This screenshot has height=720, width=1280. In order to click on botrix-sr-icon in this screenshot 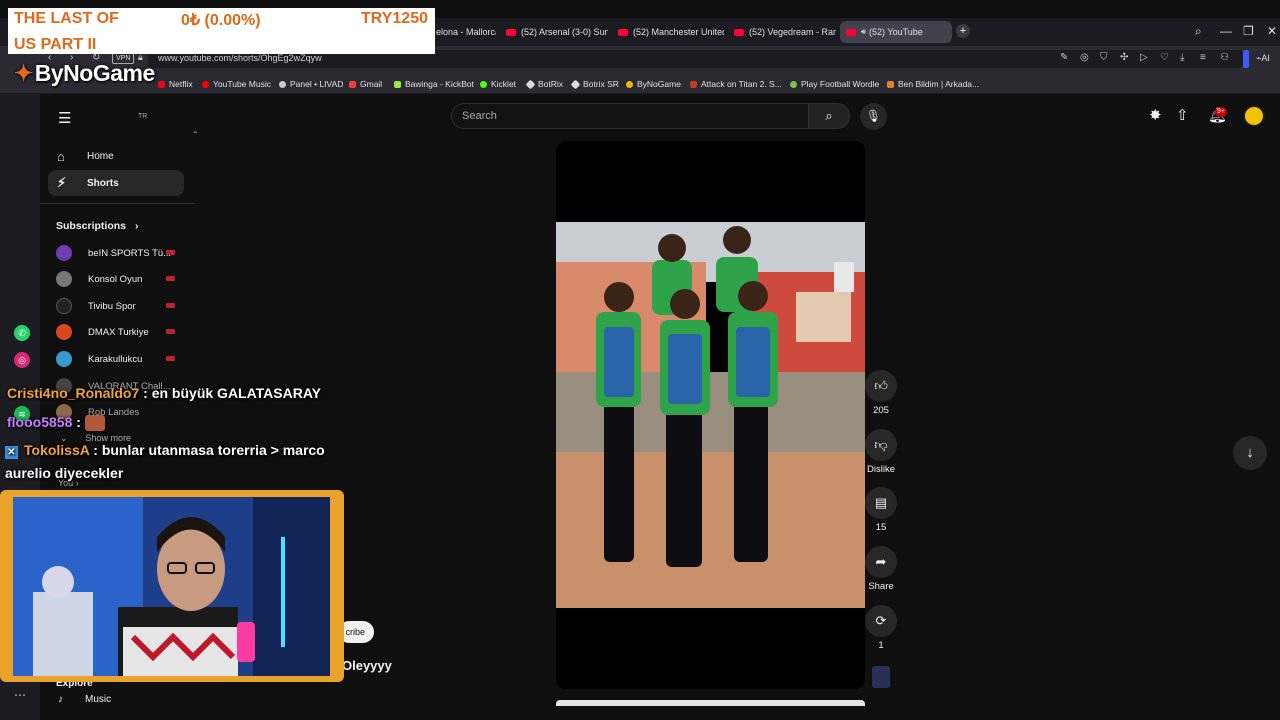, I will do `click(575, 84)`.